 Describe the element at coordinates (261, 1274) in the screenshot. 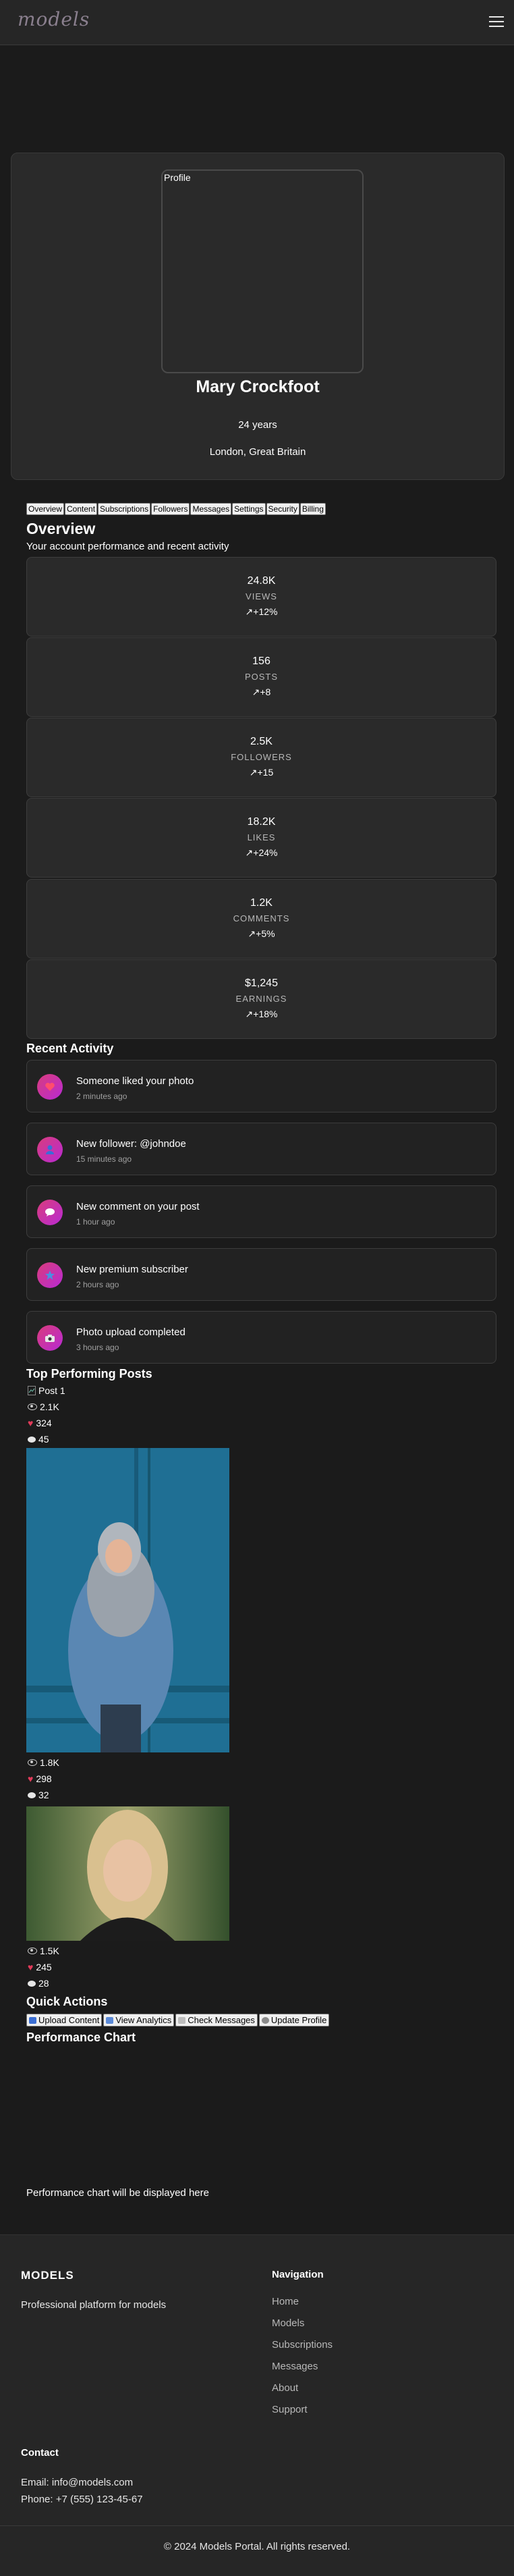

I see `activity-item: New premium subscriber 2 hours ago` at that location.